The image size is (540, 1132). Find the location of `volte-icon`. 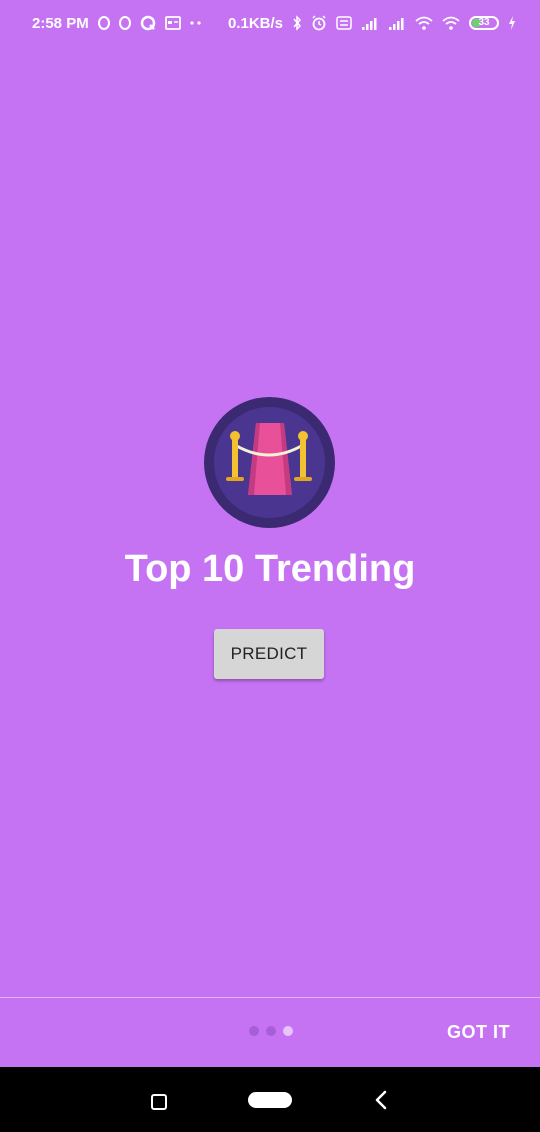

volte-icon is located at coordinates (344, 23).